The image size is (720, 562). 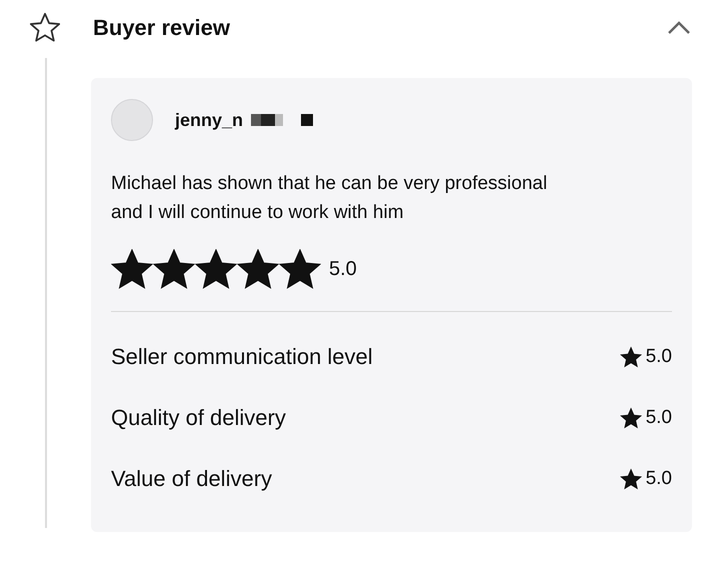 I want to click on section-title: Buyer review, so click(x=162, y=28).